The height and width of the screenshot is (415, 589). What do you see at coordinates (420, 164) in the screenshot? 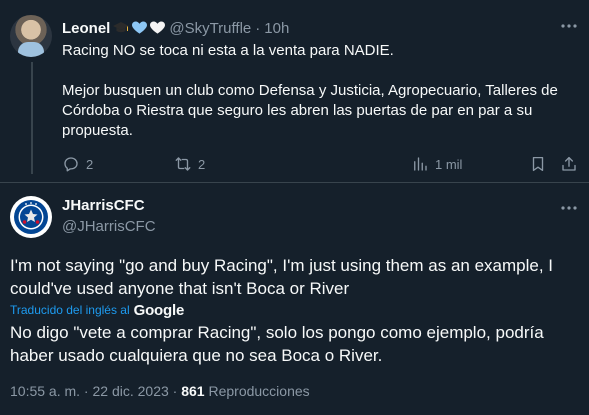
I see `analytics-icon` at bounding box center [420, 164].